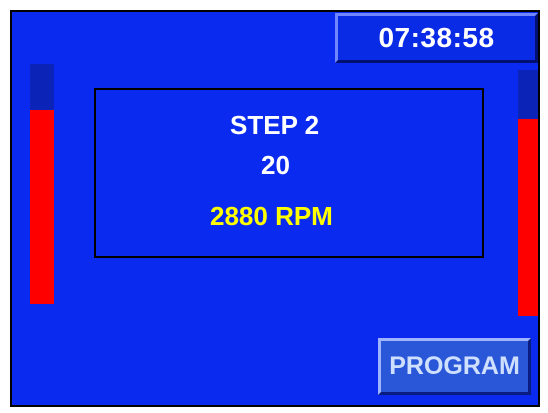 The height and width of the screenshot is (413, 548). Describe the element at coordinates (528, 217) in the screenshot. I see `right-level-gauge-fill` at that location.